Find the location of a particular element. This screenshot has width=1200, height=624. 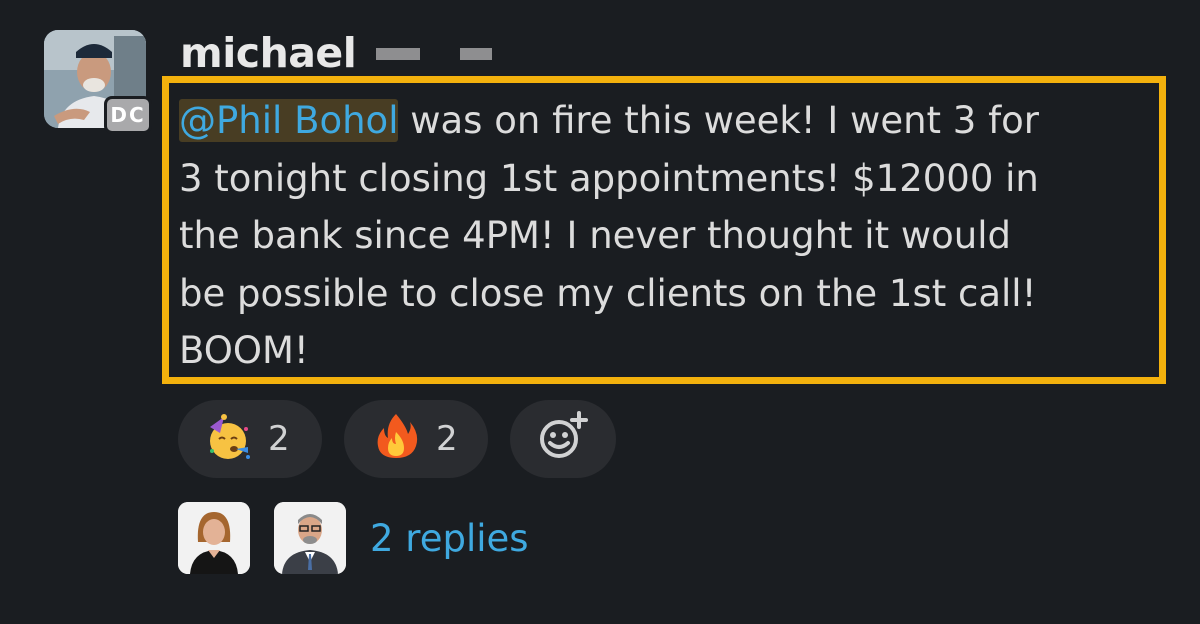

user-mention: @Phil Bohol is located at coordinates (289, 120).